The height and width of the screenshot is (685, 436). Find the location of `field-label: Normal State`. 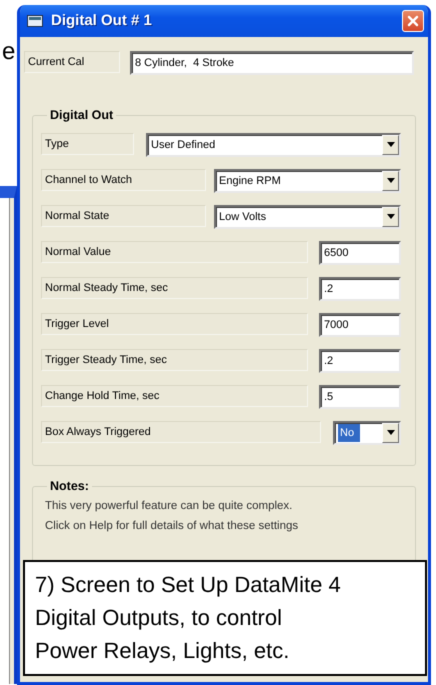

field-label: Normal State is located at coordinates (123, 215).